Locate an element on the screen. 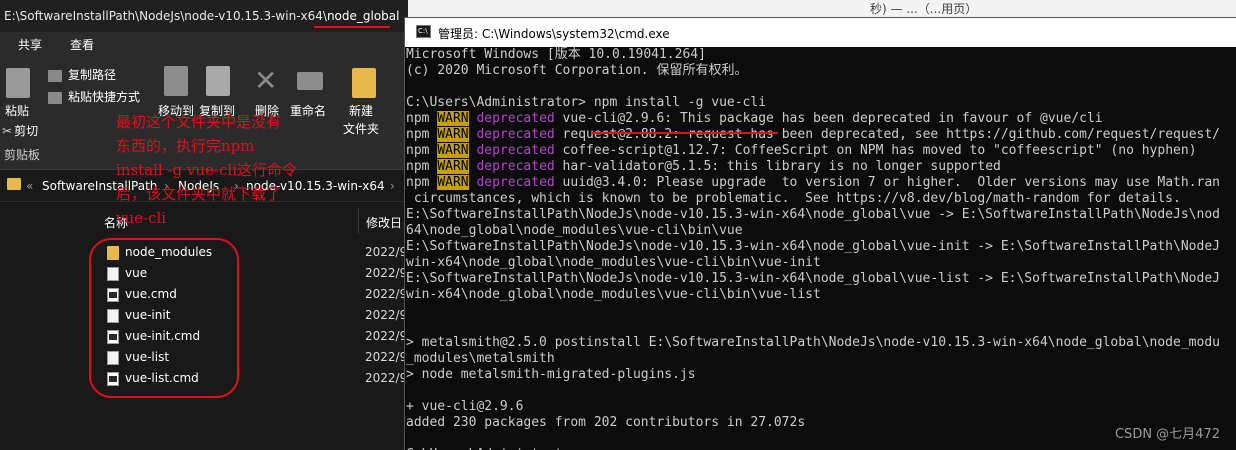 This screenshot has width=1236, height=450. watermark: CSDN @七月472 is located at coordinates (1167, 434).